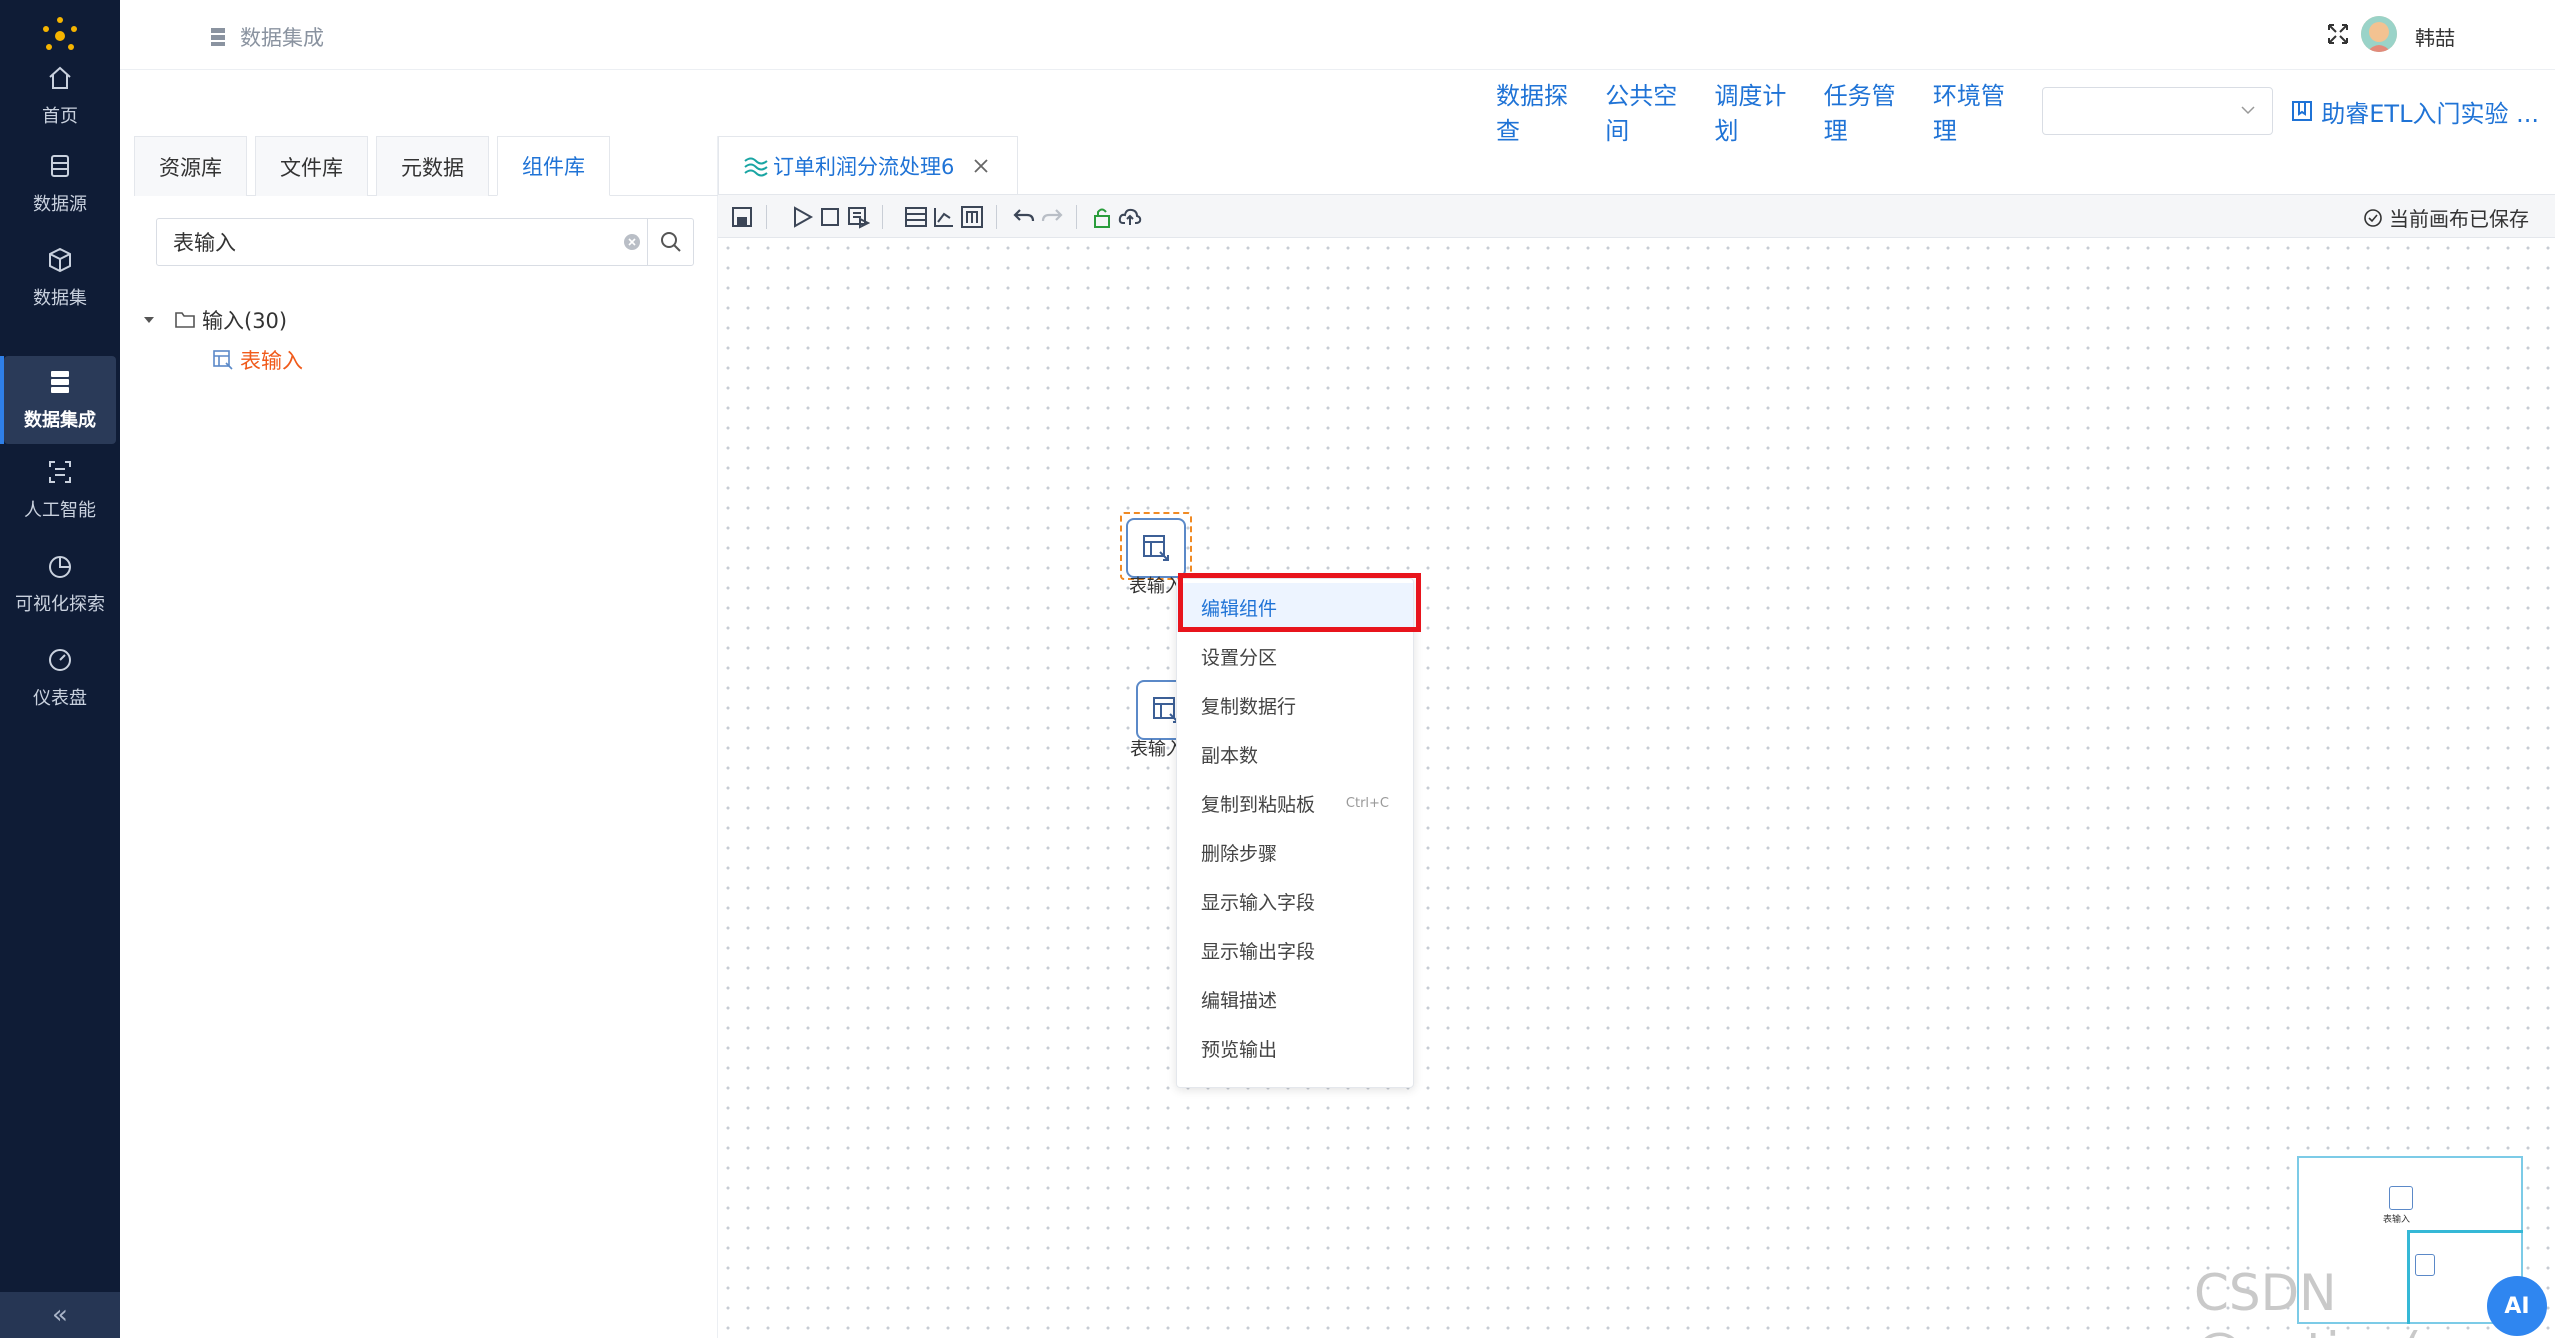  What do you see at coordinates (944, 217) in the screenshot?
I see `chart-axis-icon` at bounding box center [944, 217].